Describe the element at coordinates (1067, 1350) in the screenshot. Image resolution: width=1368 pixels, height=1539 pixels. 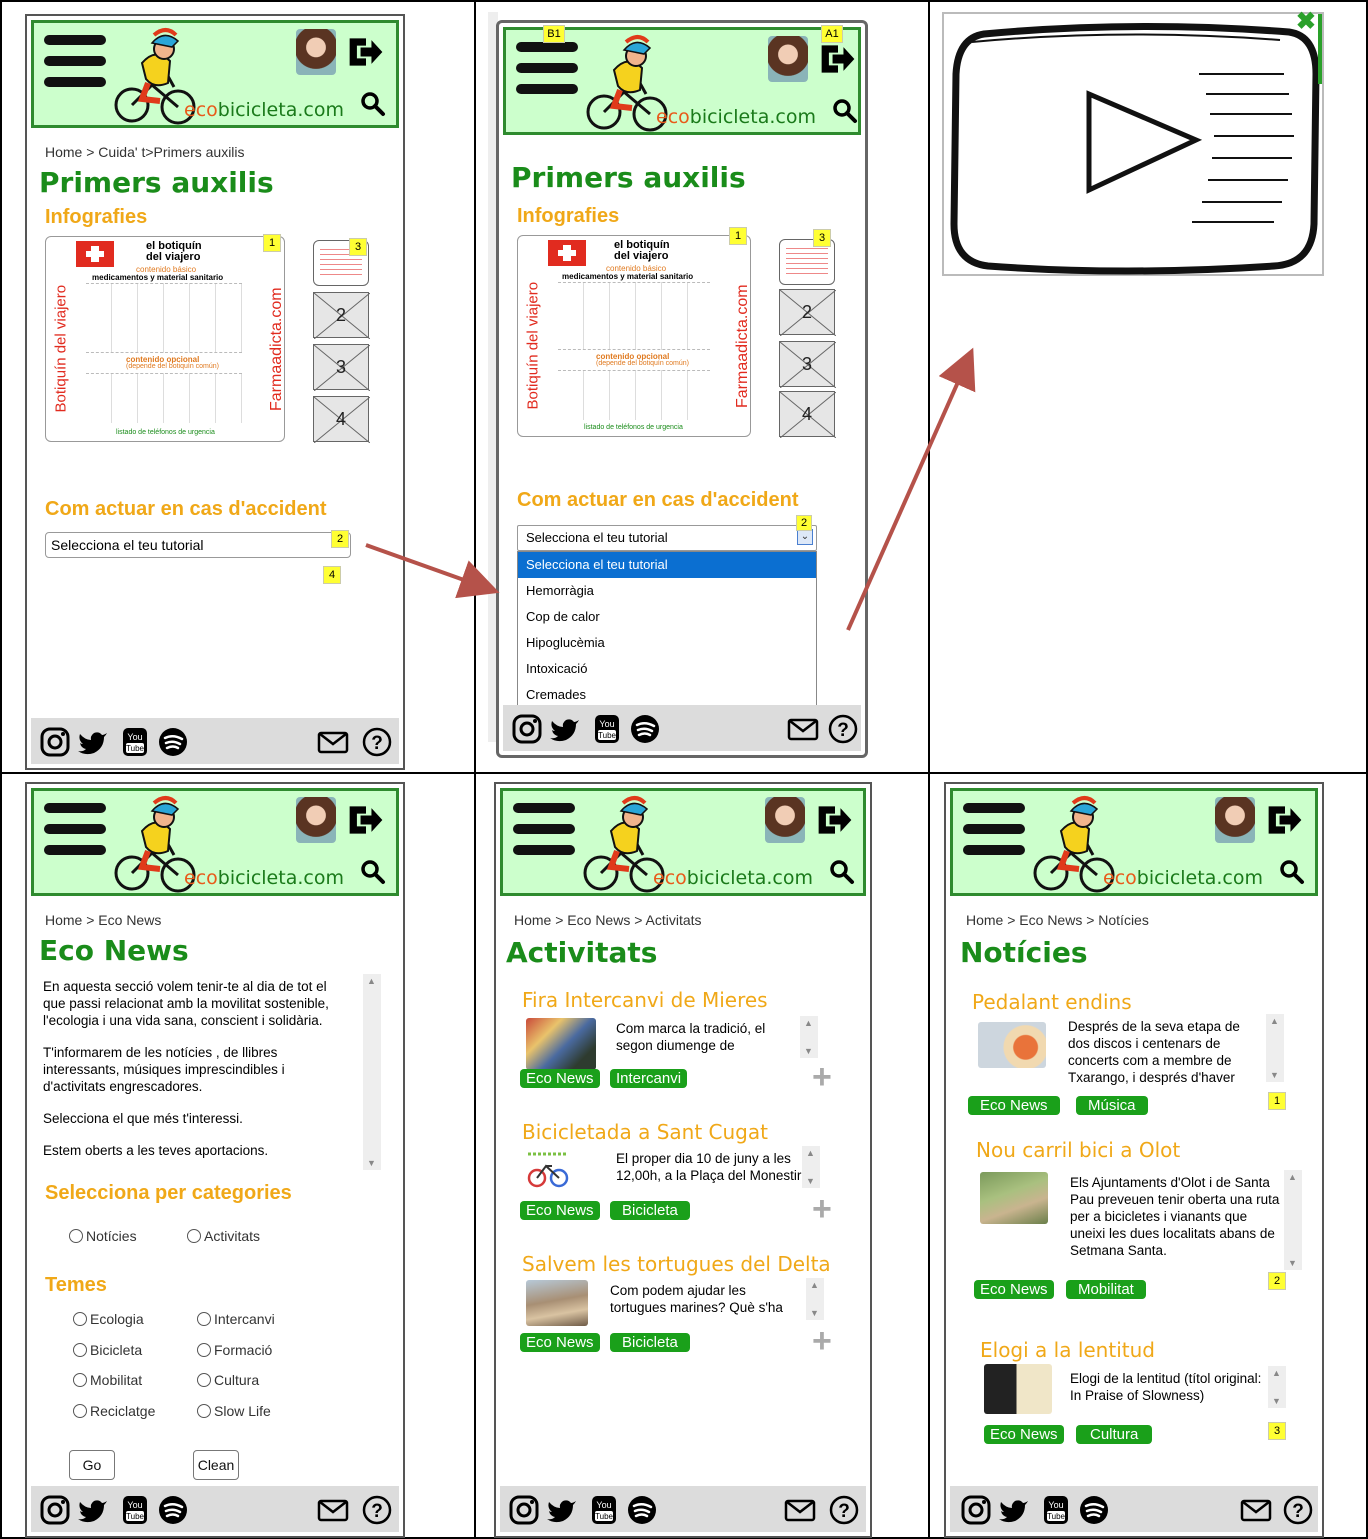
I see `news-title: Elogi a la lentitud` at that location.